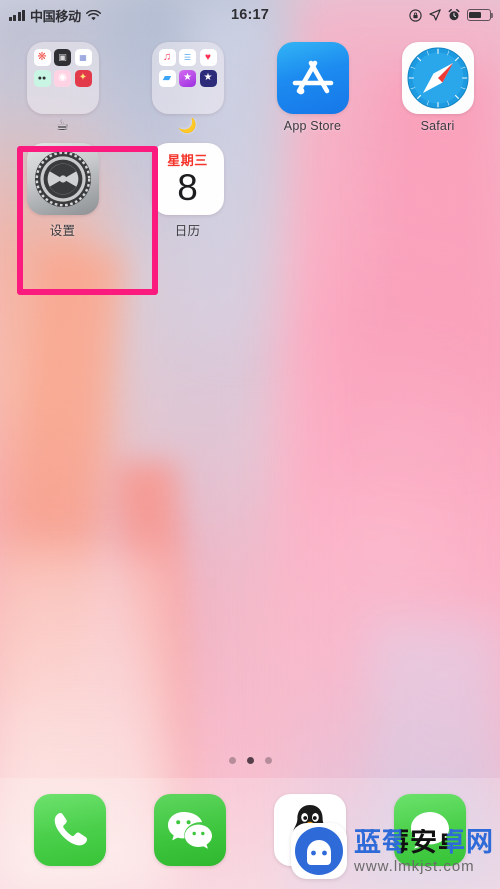 The height and width of the screenshot is (889, 500). What do you see at coordinates (42, 57) in the screenshot?
I see `photos-icon: ❋` at bounding box center [42, 57].